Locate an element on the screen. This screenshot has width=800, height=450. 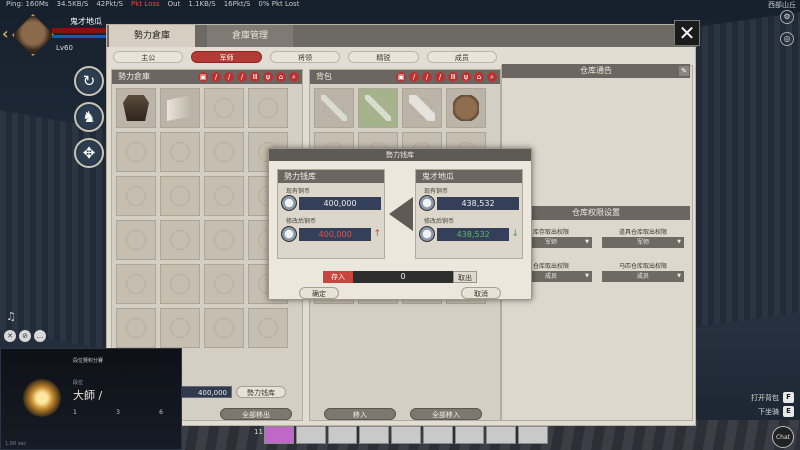
tab-storage-management: 倉庫管理 is located at coordinates (250, 36).